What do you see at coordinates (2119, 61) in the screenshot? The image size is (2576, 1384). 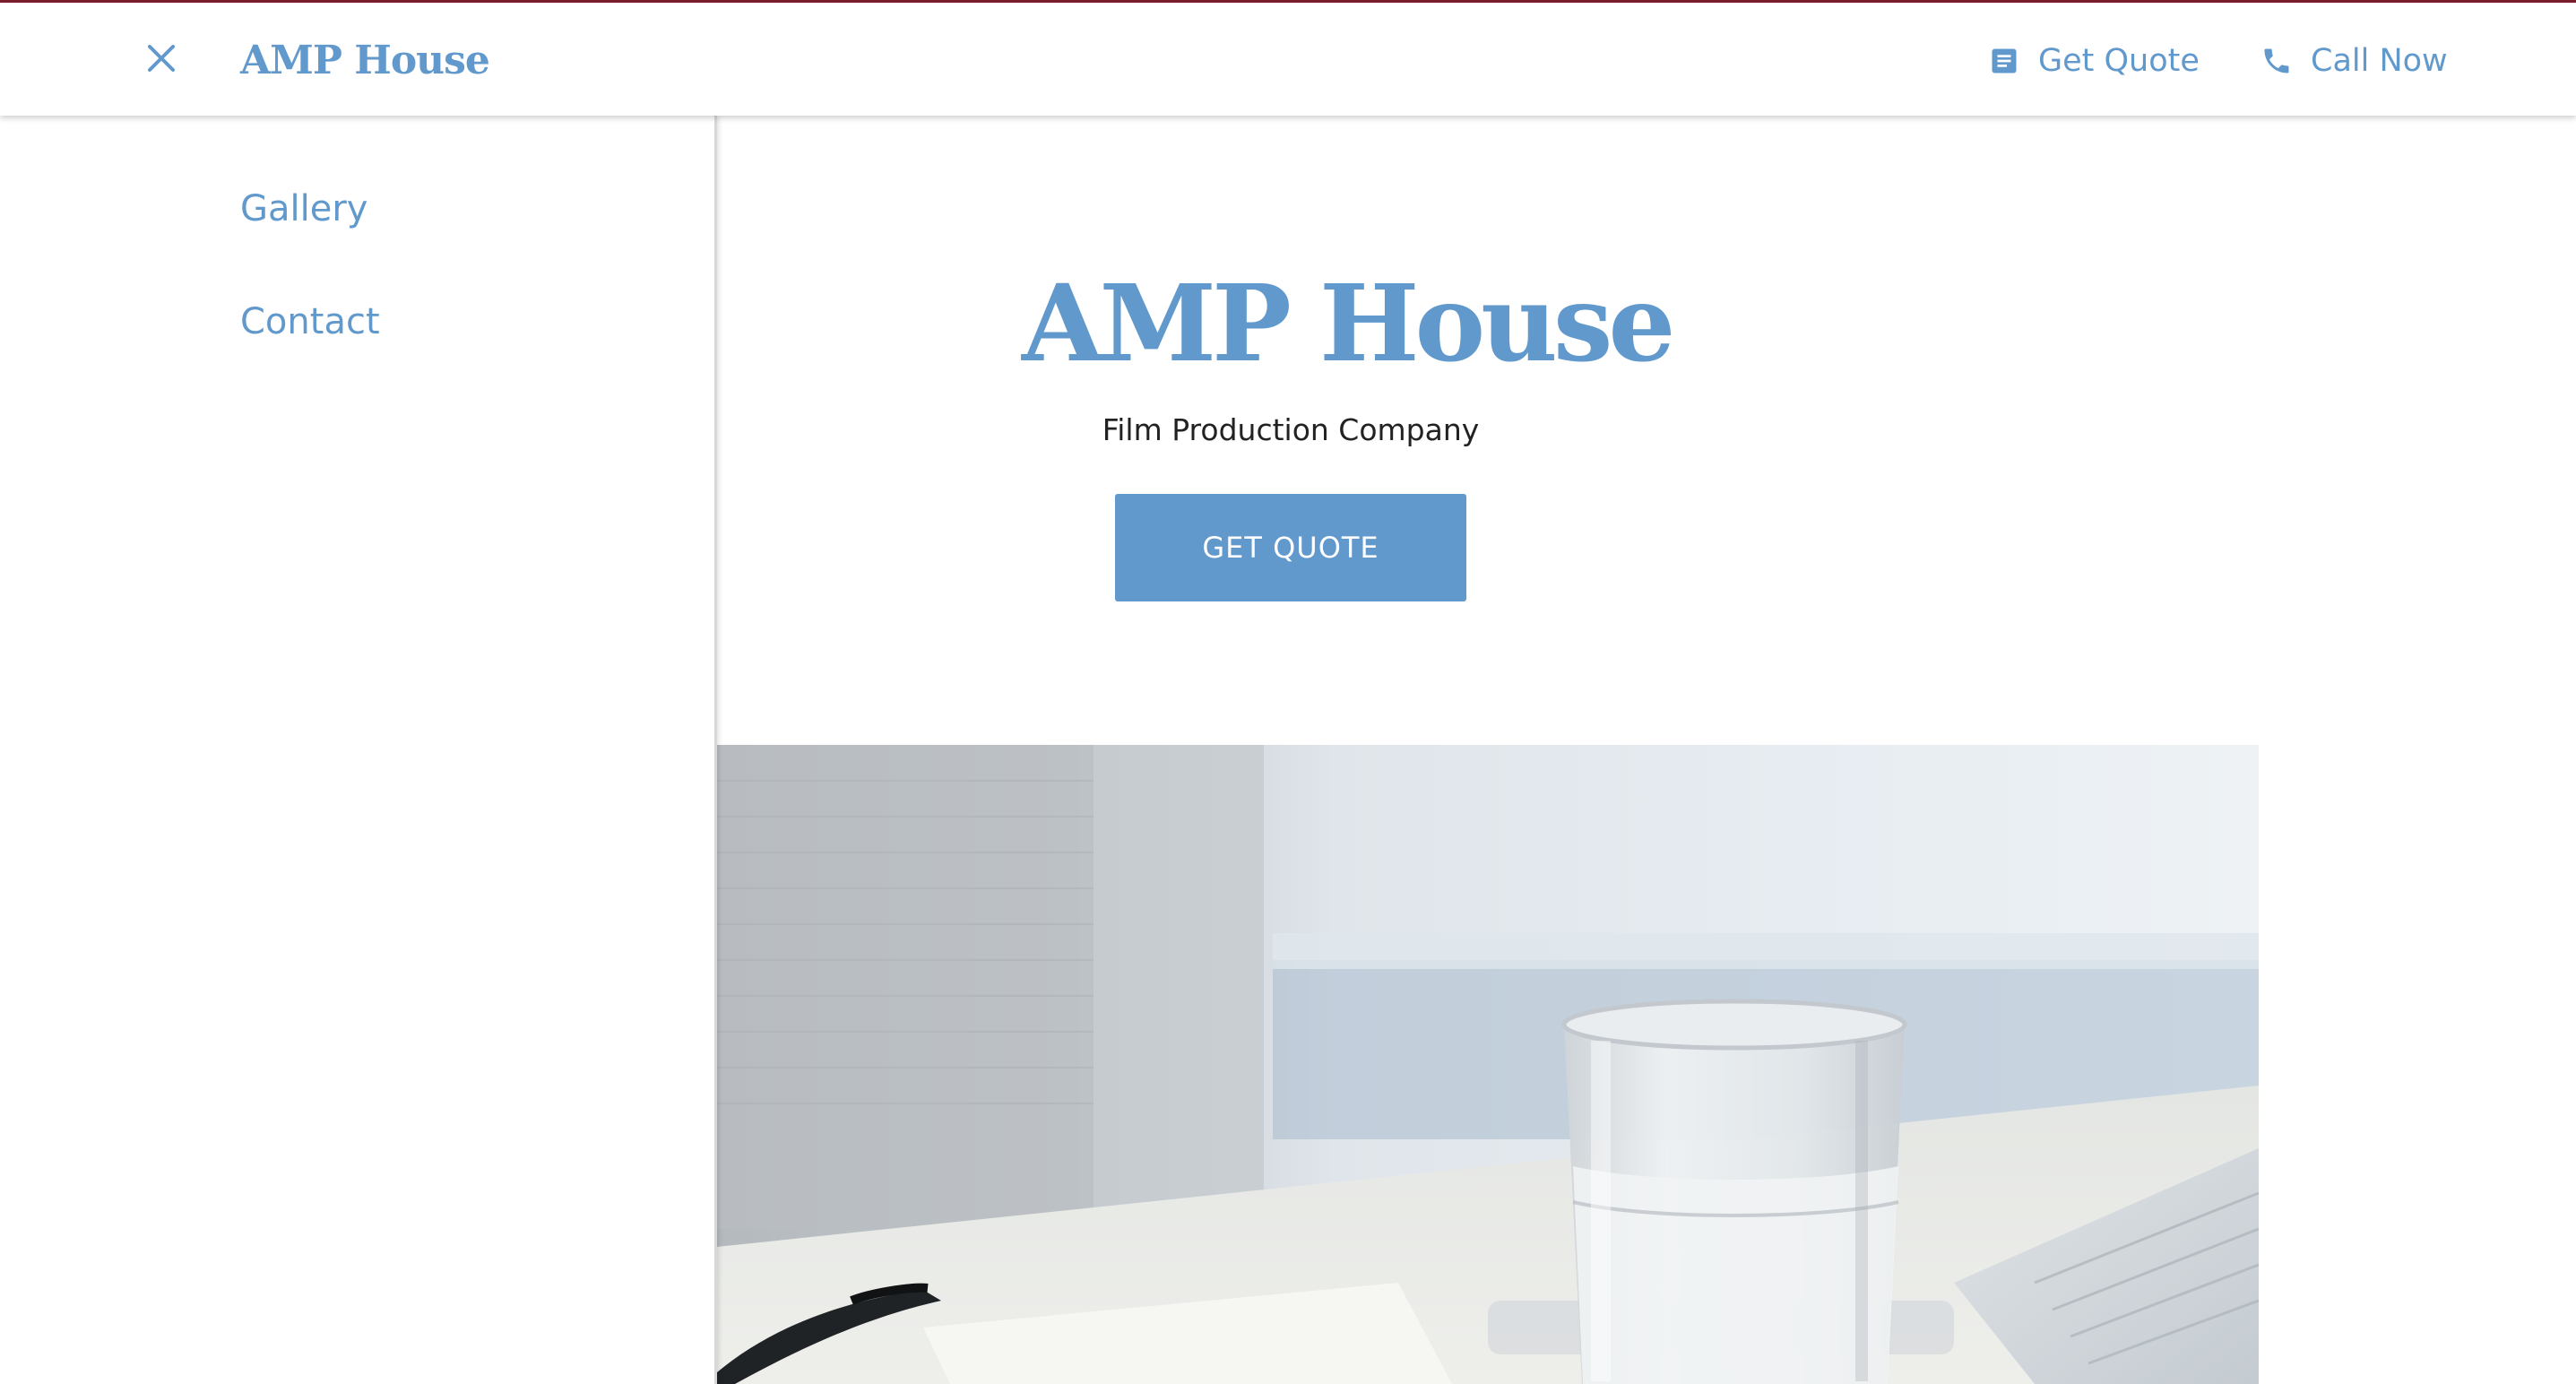 I see `get-quote-label: Get Quote` at bounding box center [2119, 61].